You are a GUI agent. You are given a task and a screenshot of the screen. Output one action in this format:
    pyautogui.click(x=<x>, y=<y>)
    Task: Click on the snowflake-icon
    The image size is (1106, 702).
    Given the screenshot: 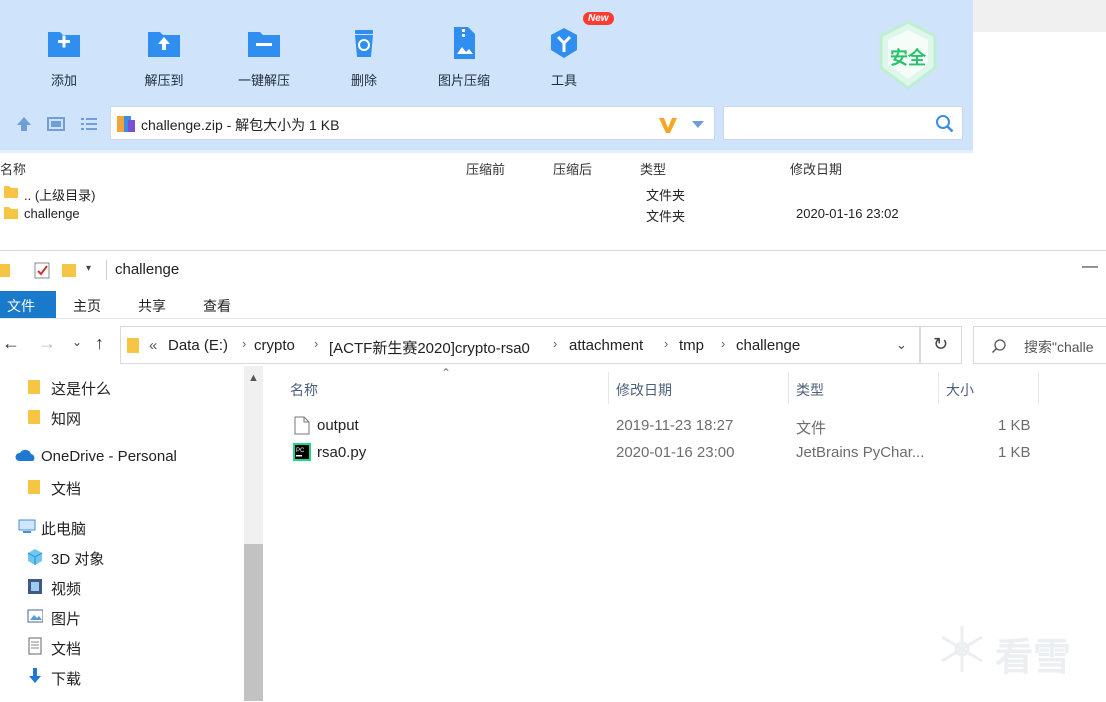 What is the action you would take?
    pyautogui.click(x=962, y=649)
    